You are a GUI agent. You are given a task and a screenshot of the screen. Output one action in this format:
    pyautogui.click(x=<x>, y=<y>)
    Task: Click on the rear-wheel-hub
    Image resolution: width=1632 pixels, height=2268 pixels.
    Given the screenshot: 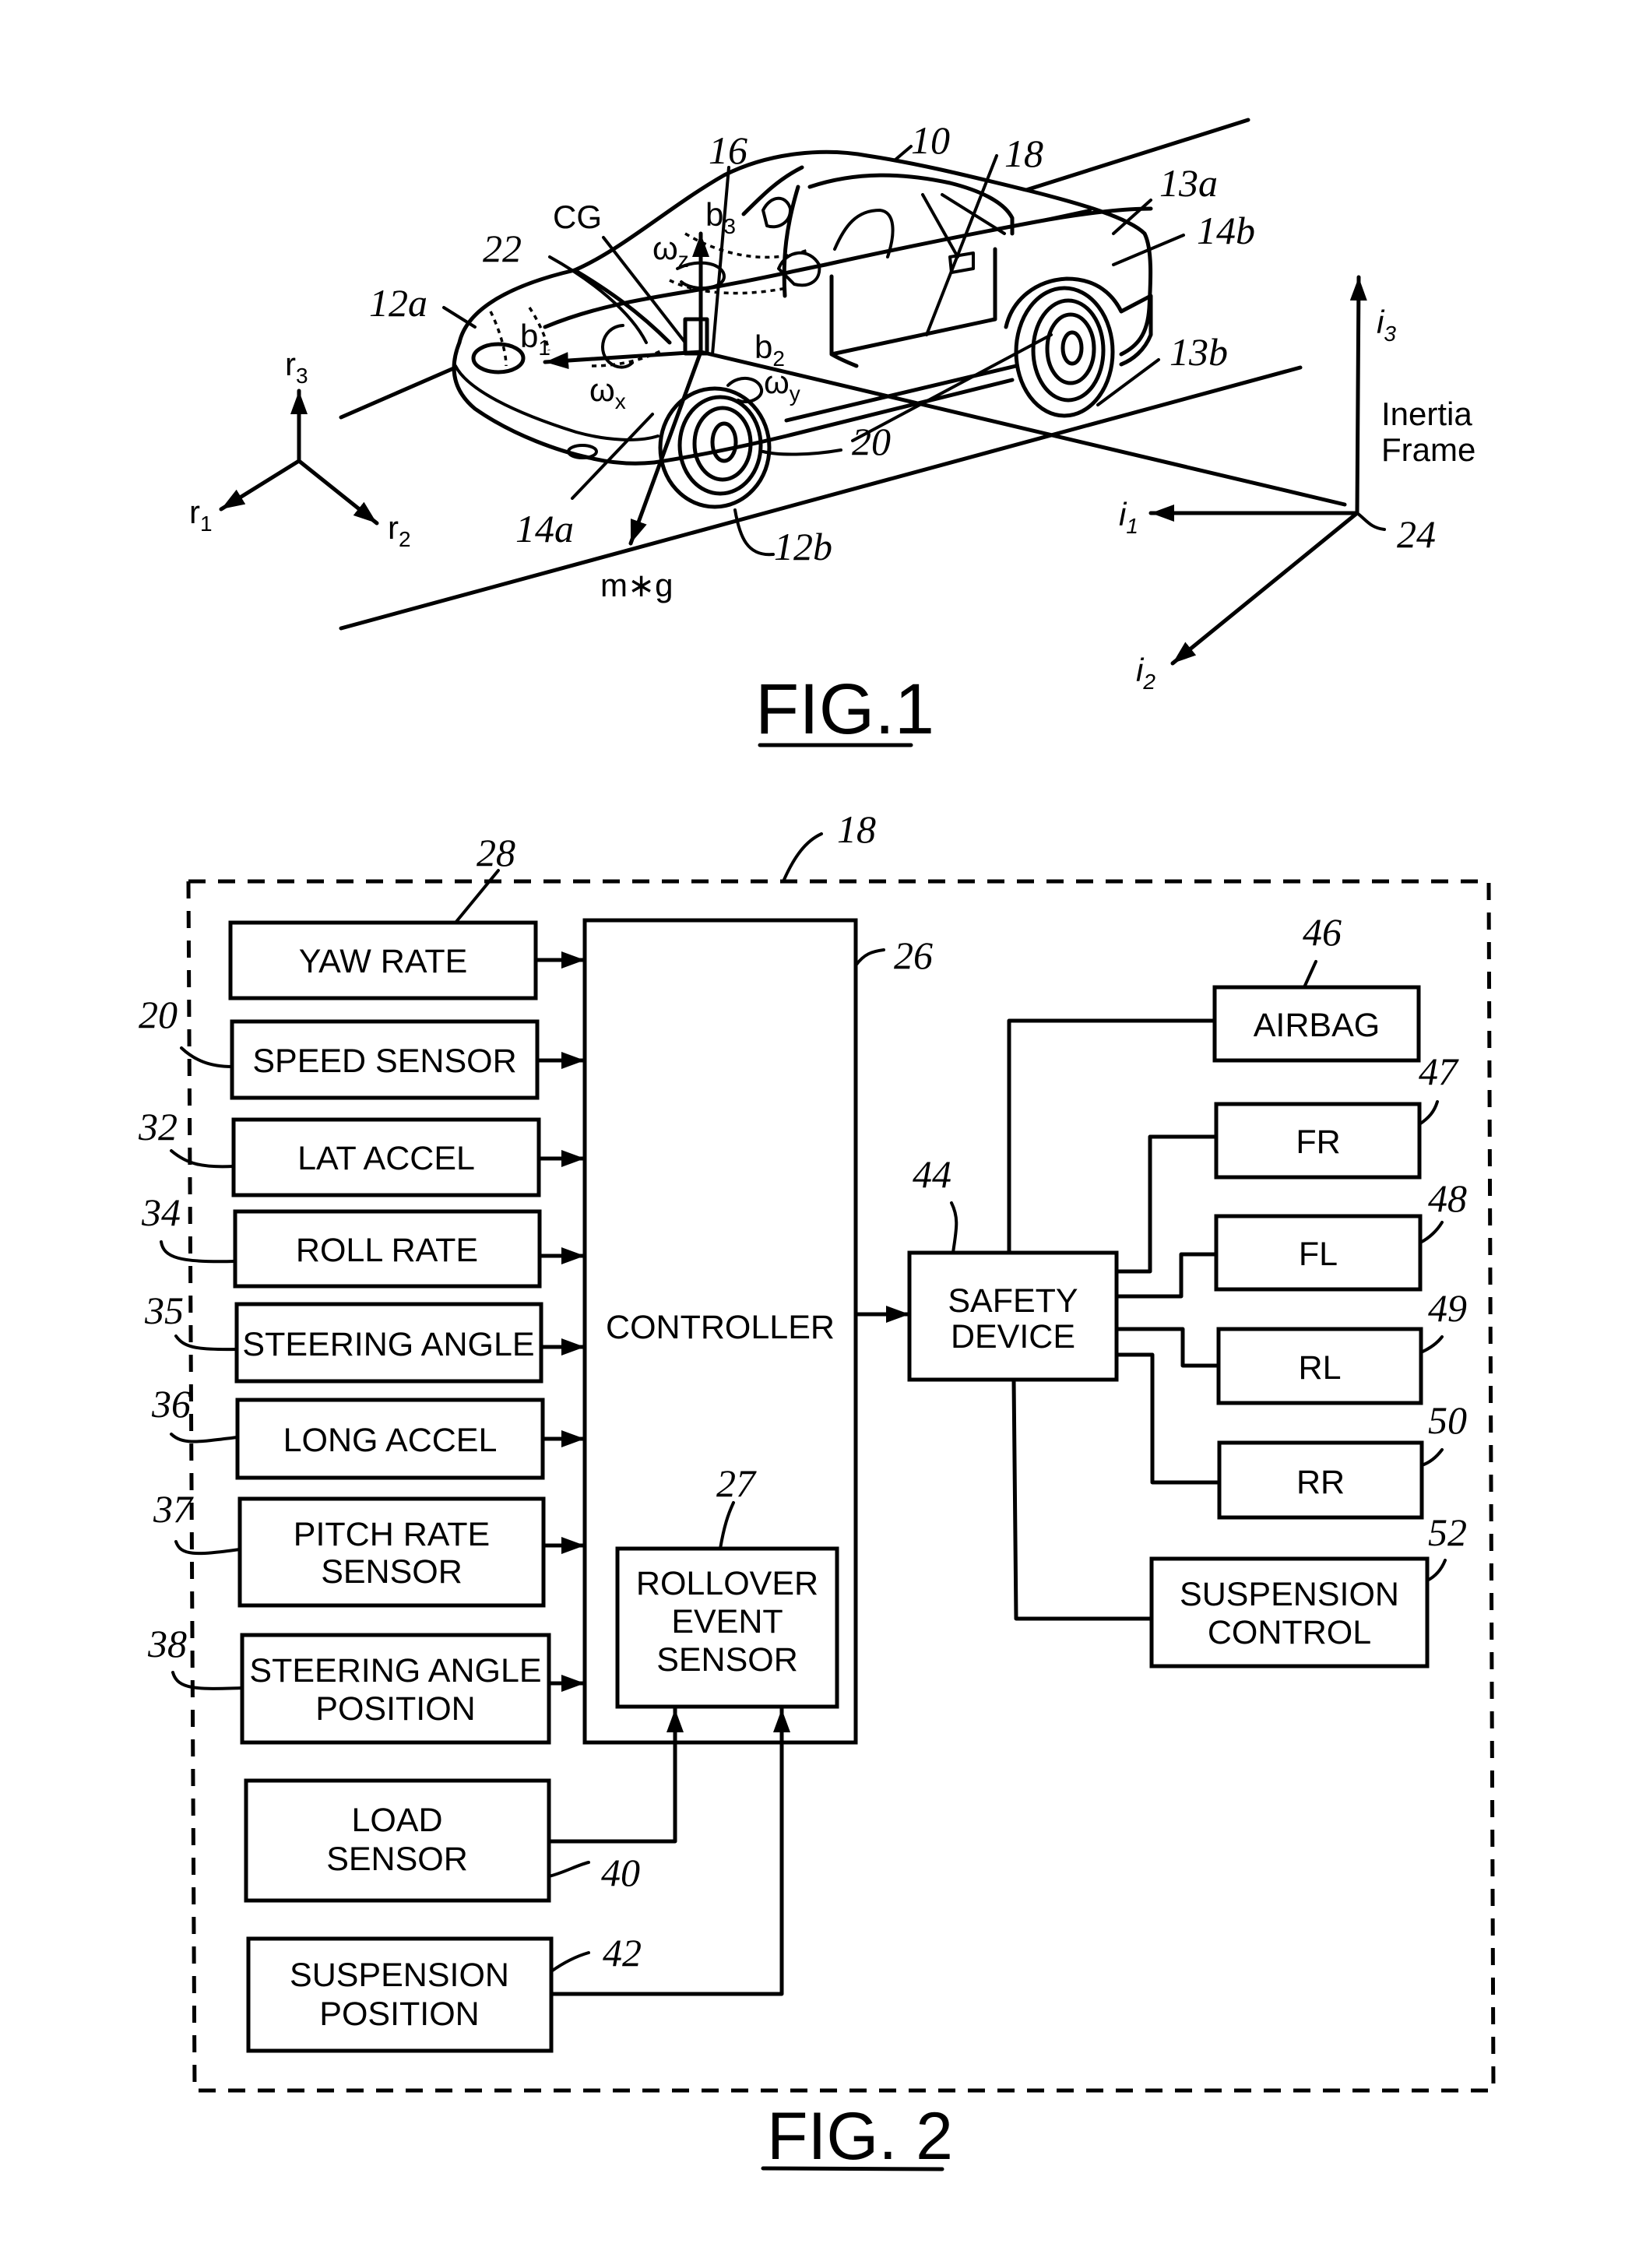 What is the action you would take?
    pyautogui.click(x=1072, y=348)
    